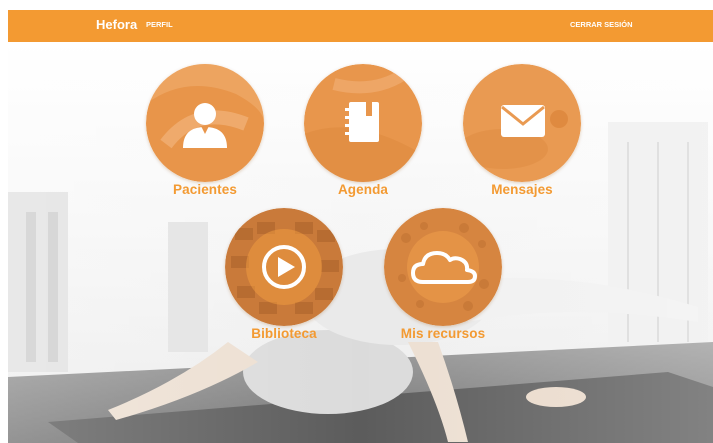  I want to click on mail-icon, so click(523, 121).